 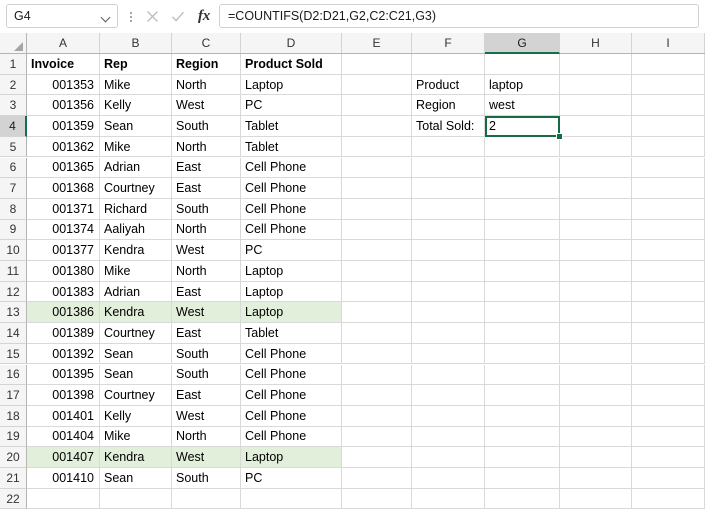 What do you see at coordinates (522, 395) in the screenshot?
I see `cell-G17` at bounding box center [522, 395].